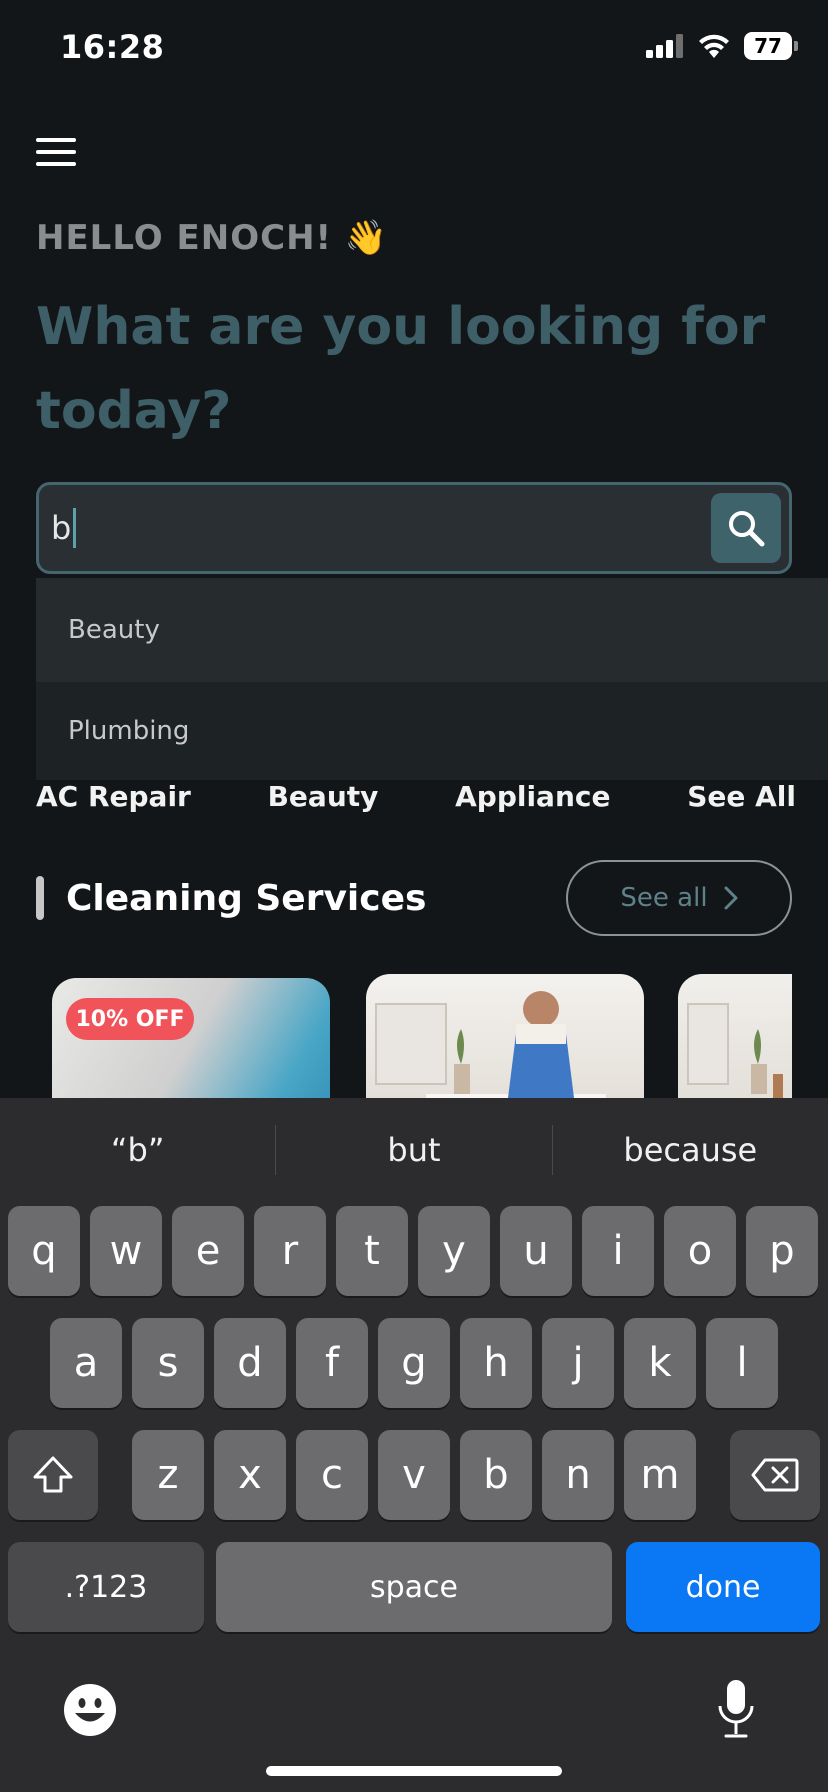 This screenshot has width=828, height=1792. I want to click on key-v: v, so click(414, 1475).